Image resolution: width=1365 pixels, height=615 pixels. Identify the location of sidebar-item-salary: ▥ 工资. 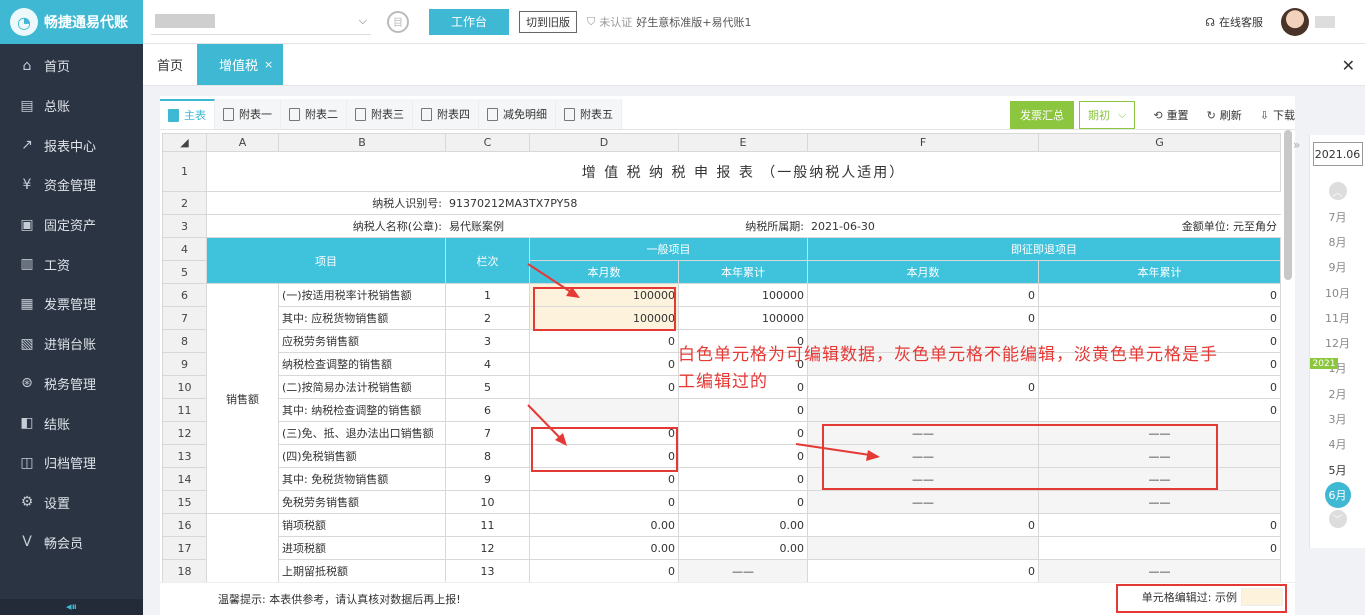
(71, 264).